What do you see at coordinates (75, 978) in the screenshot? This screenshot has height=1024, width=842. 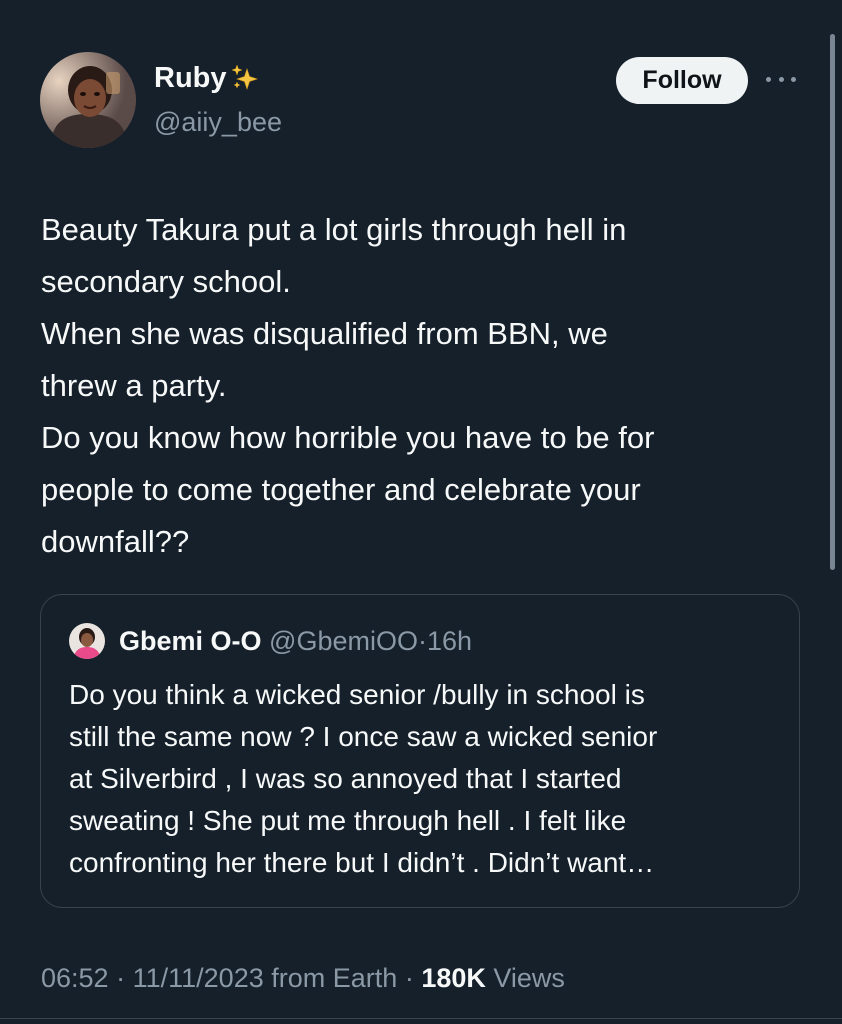 I see `tweet-time: 06:52` at bounding box center [75, 978].